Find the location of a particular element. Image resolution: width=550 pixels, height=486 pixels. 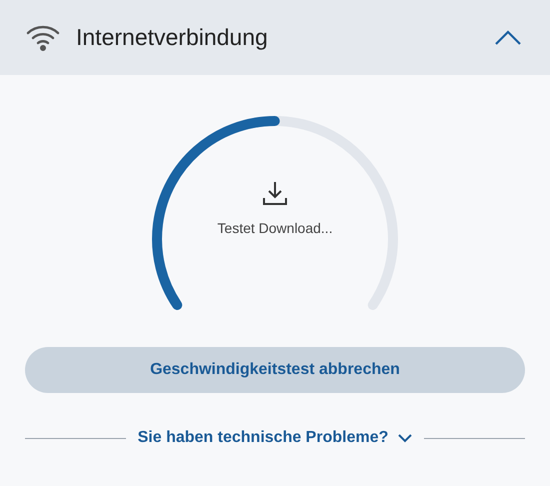

wifi-icon is located at coordinates (43, 38).